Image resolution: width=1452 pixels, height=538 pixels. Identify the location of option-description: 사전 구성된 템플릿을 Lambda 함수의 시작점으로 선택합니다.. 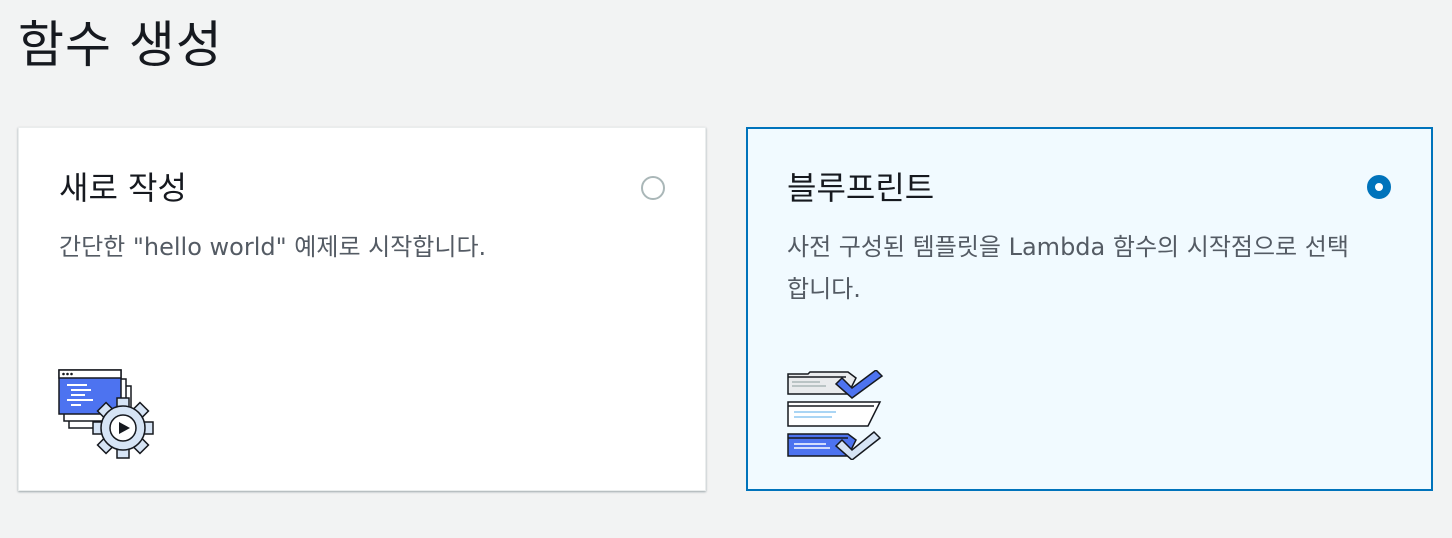
(1068, 268).